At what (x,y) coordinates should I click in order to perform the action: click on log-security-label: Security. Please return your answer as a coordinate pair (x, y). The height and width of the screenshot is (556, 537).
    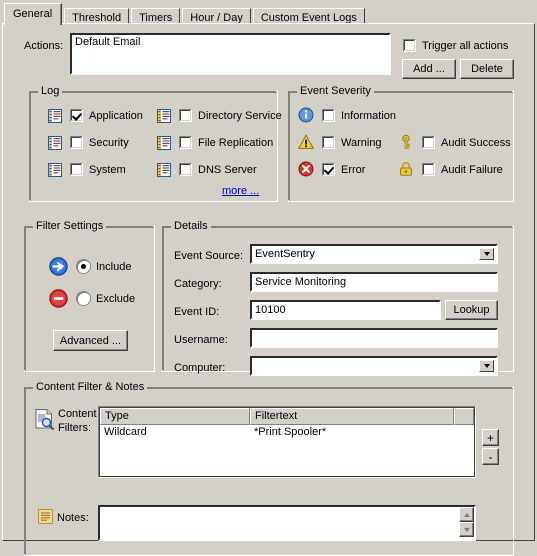
    Looking at the image, I should click on (109, 143).